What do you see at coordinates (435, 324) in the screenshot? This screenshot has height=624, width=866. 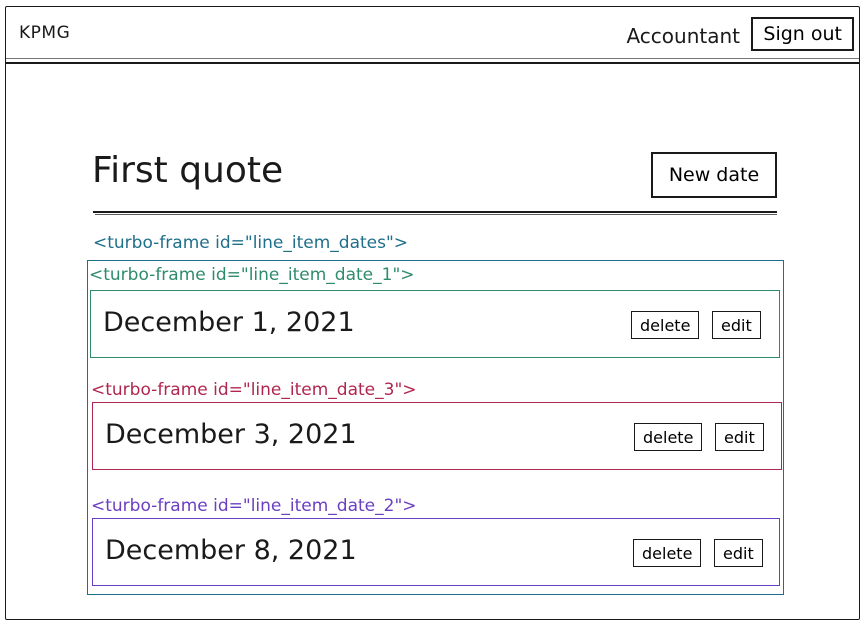 I see `line-item-date-1: December 1, 2021 delete edit` at bounding box center [435, 324].